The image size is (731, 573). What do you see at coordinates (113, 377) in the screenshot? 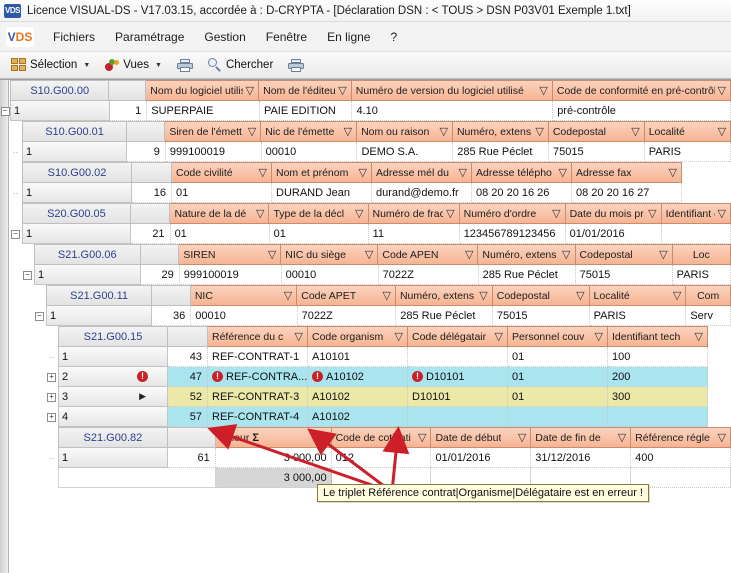
I see `row-number-header: 2!` at bounding box center [113, 377].